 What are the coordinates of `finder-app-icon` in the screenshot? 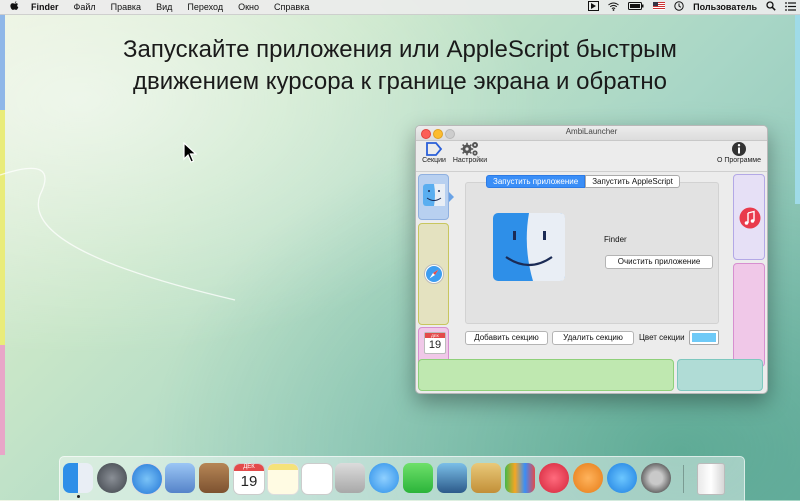 It's located at (529, 247).